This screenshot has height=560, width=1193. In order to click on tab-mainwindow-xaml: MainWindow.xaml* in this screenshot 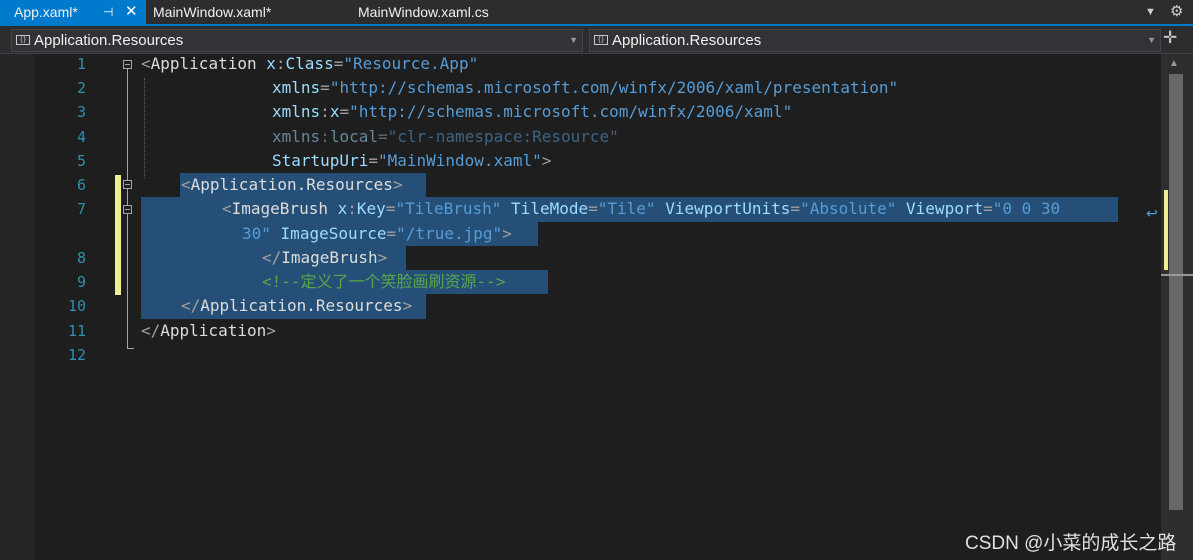, I will do `click(212, 12)`.